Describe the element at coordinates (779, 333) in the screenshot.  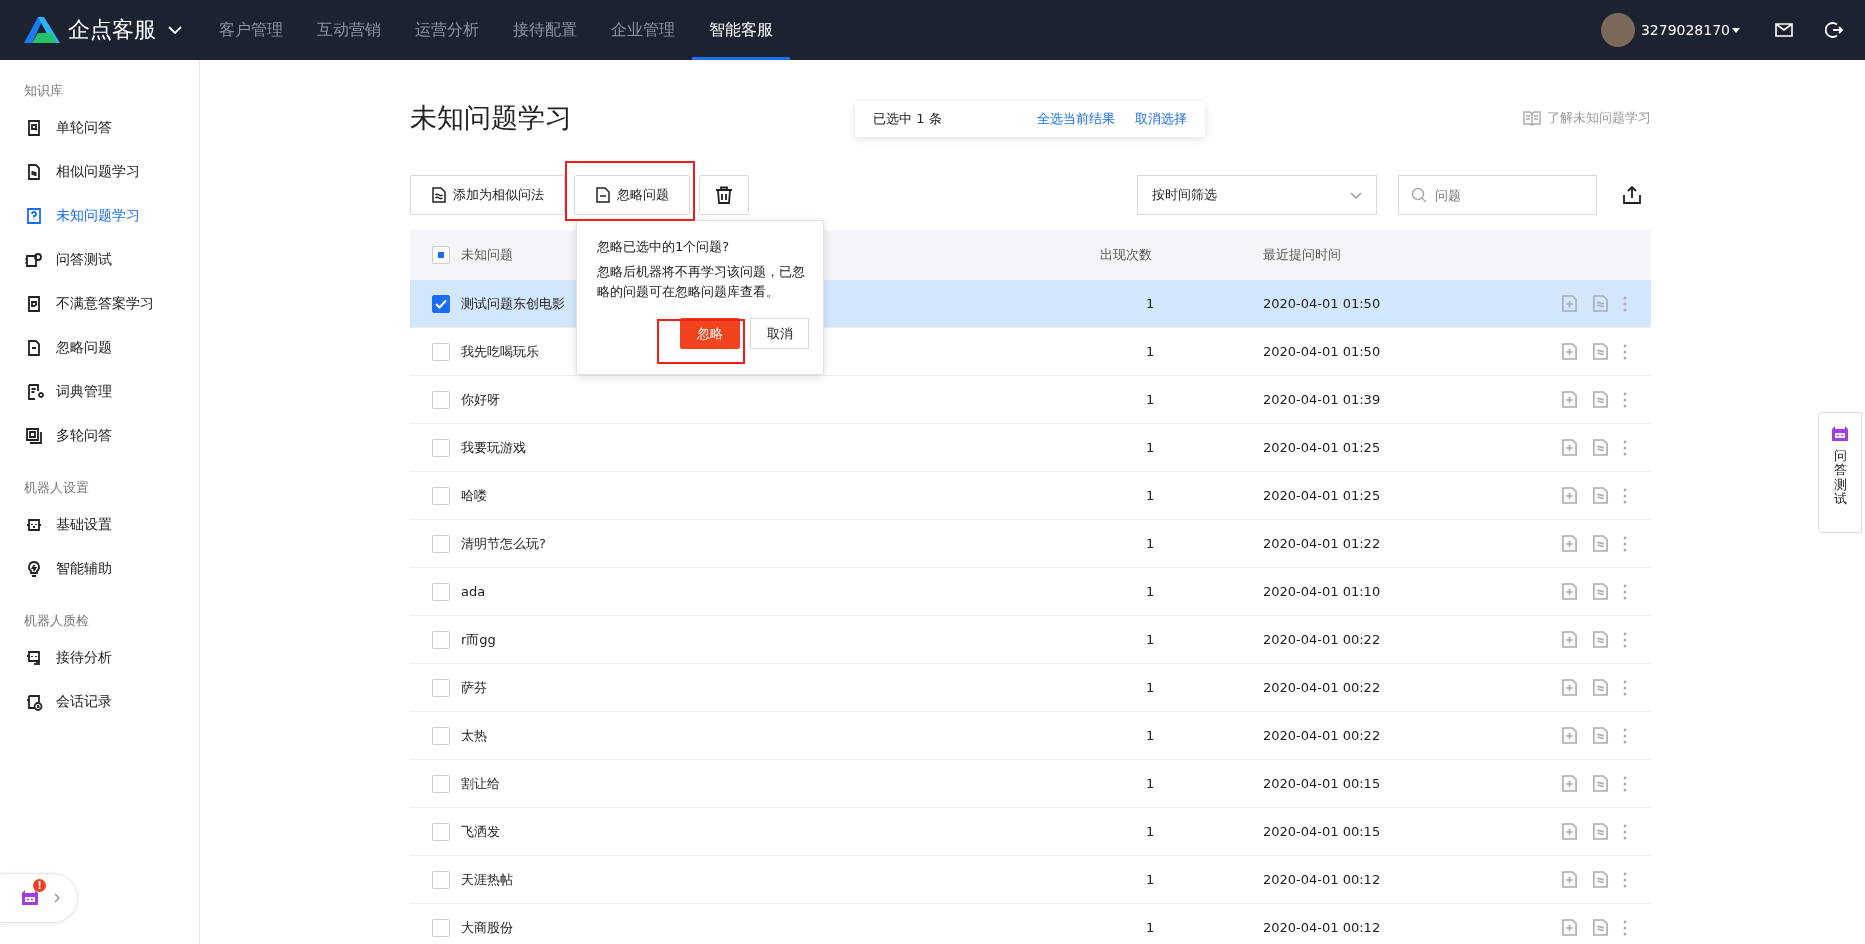
I see `cancel-button: 取消` at that location.